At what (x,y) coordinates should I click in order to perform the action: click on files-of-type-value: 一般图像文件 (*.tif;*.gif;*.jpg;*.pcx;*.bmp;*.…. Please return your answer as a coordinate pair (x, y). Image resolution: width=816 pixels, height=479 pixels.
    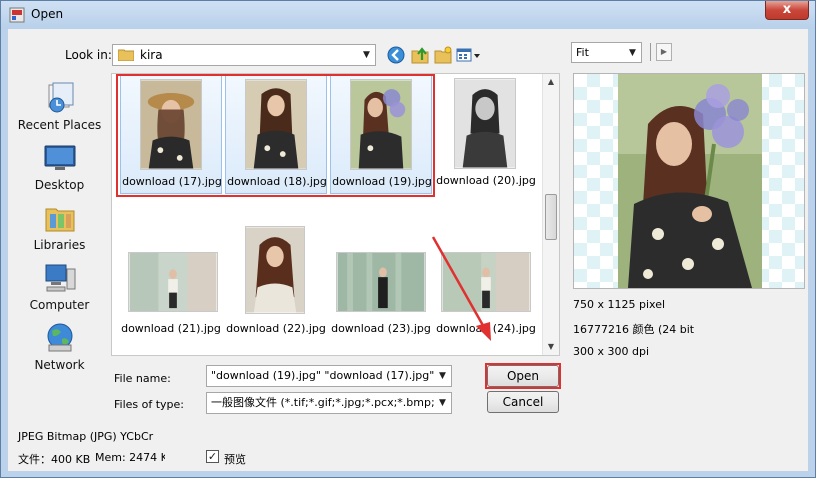
    Looking at the image, I should click on (331, 402).